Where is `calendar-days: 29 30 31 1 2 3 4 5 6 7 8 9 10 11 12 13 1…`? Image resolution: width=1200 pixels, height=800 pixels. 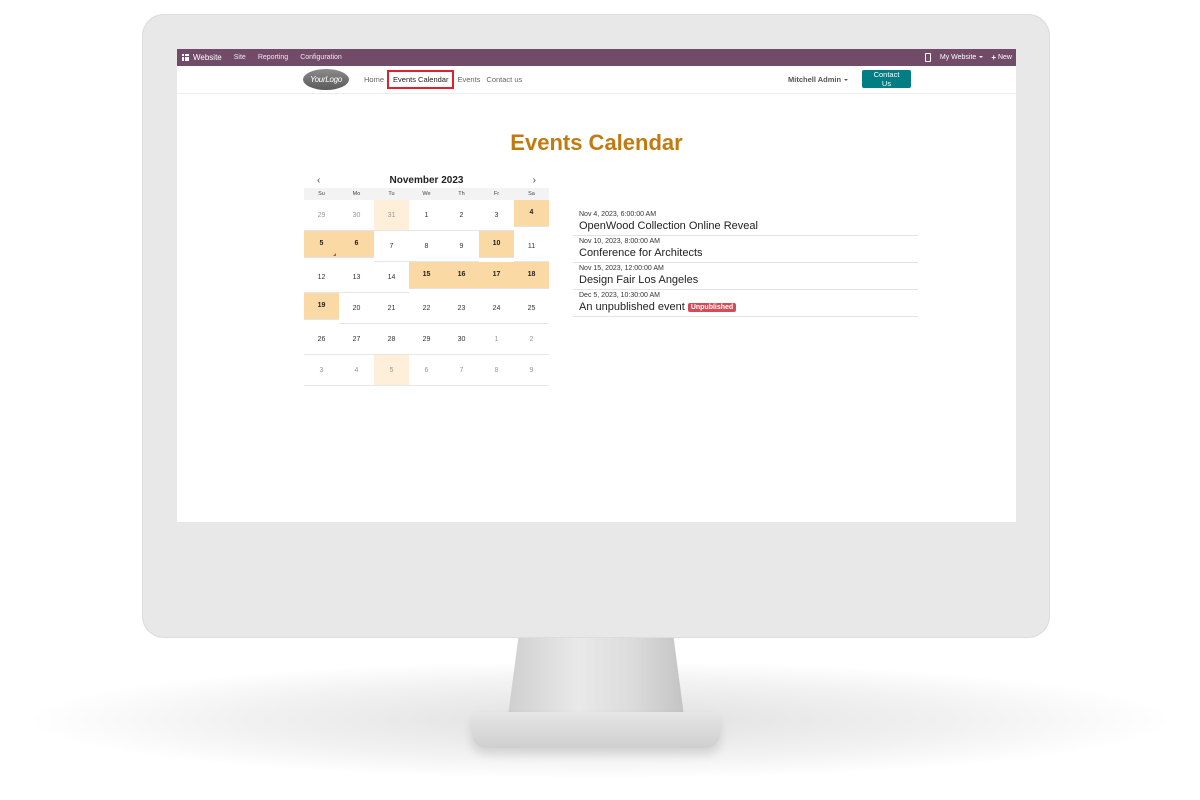
calendar-days: 29 30 31 1 2 3 4 5 6 7 8 9 10 11 12 13 1… is located at coordinates (426, 293).